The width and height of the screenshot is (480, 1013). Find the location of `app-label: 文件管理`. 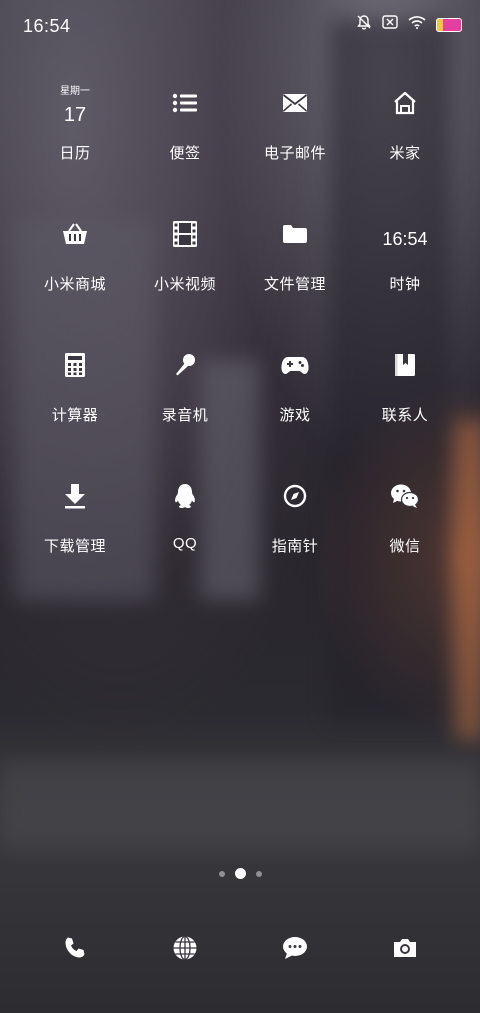

app-label: 文件管理 is located at coordinates (294, 284).